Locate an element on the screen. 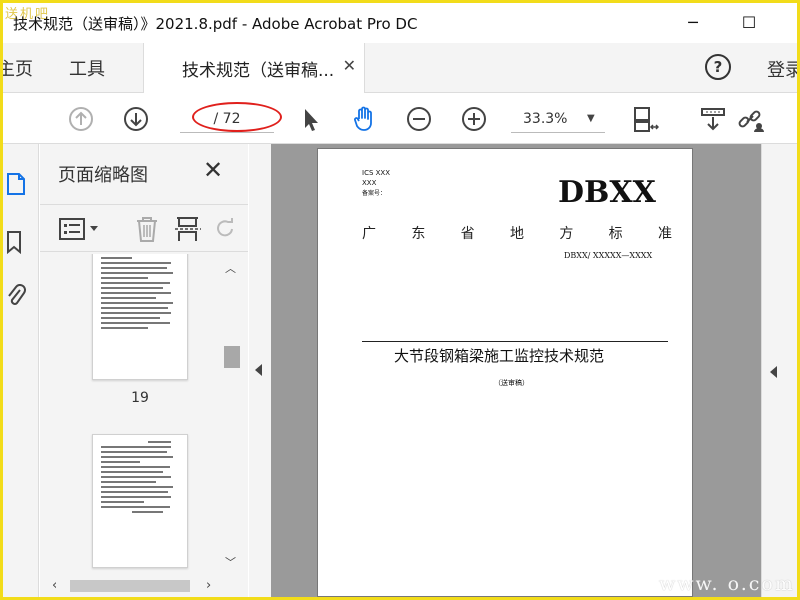 The image size is (800, 600). left-rail is located at coordinates (21, 370).